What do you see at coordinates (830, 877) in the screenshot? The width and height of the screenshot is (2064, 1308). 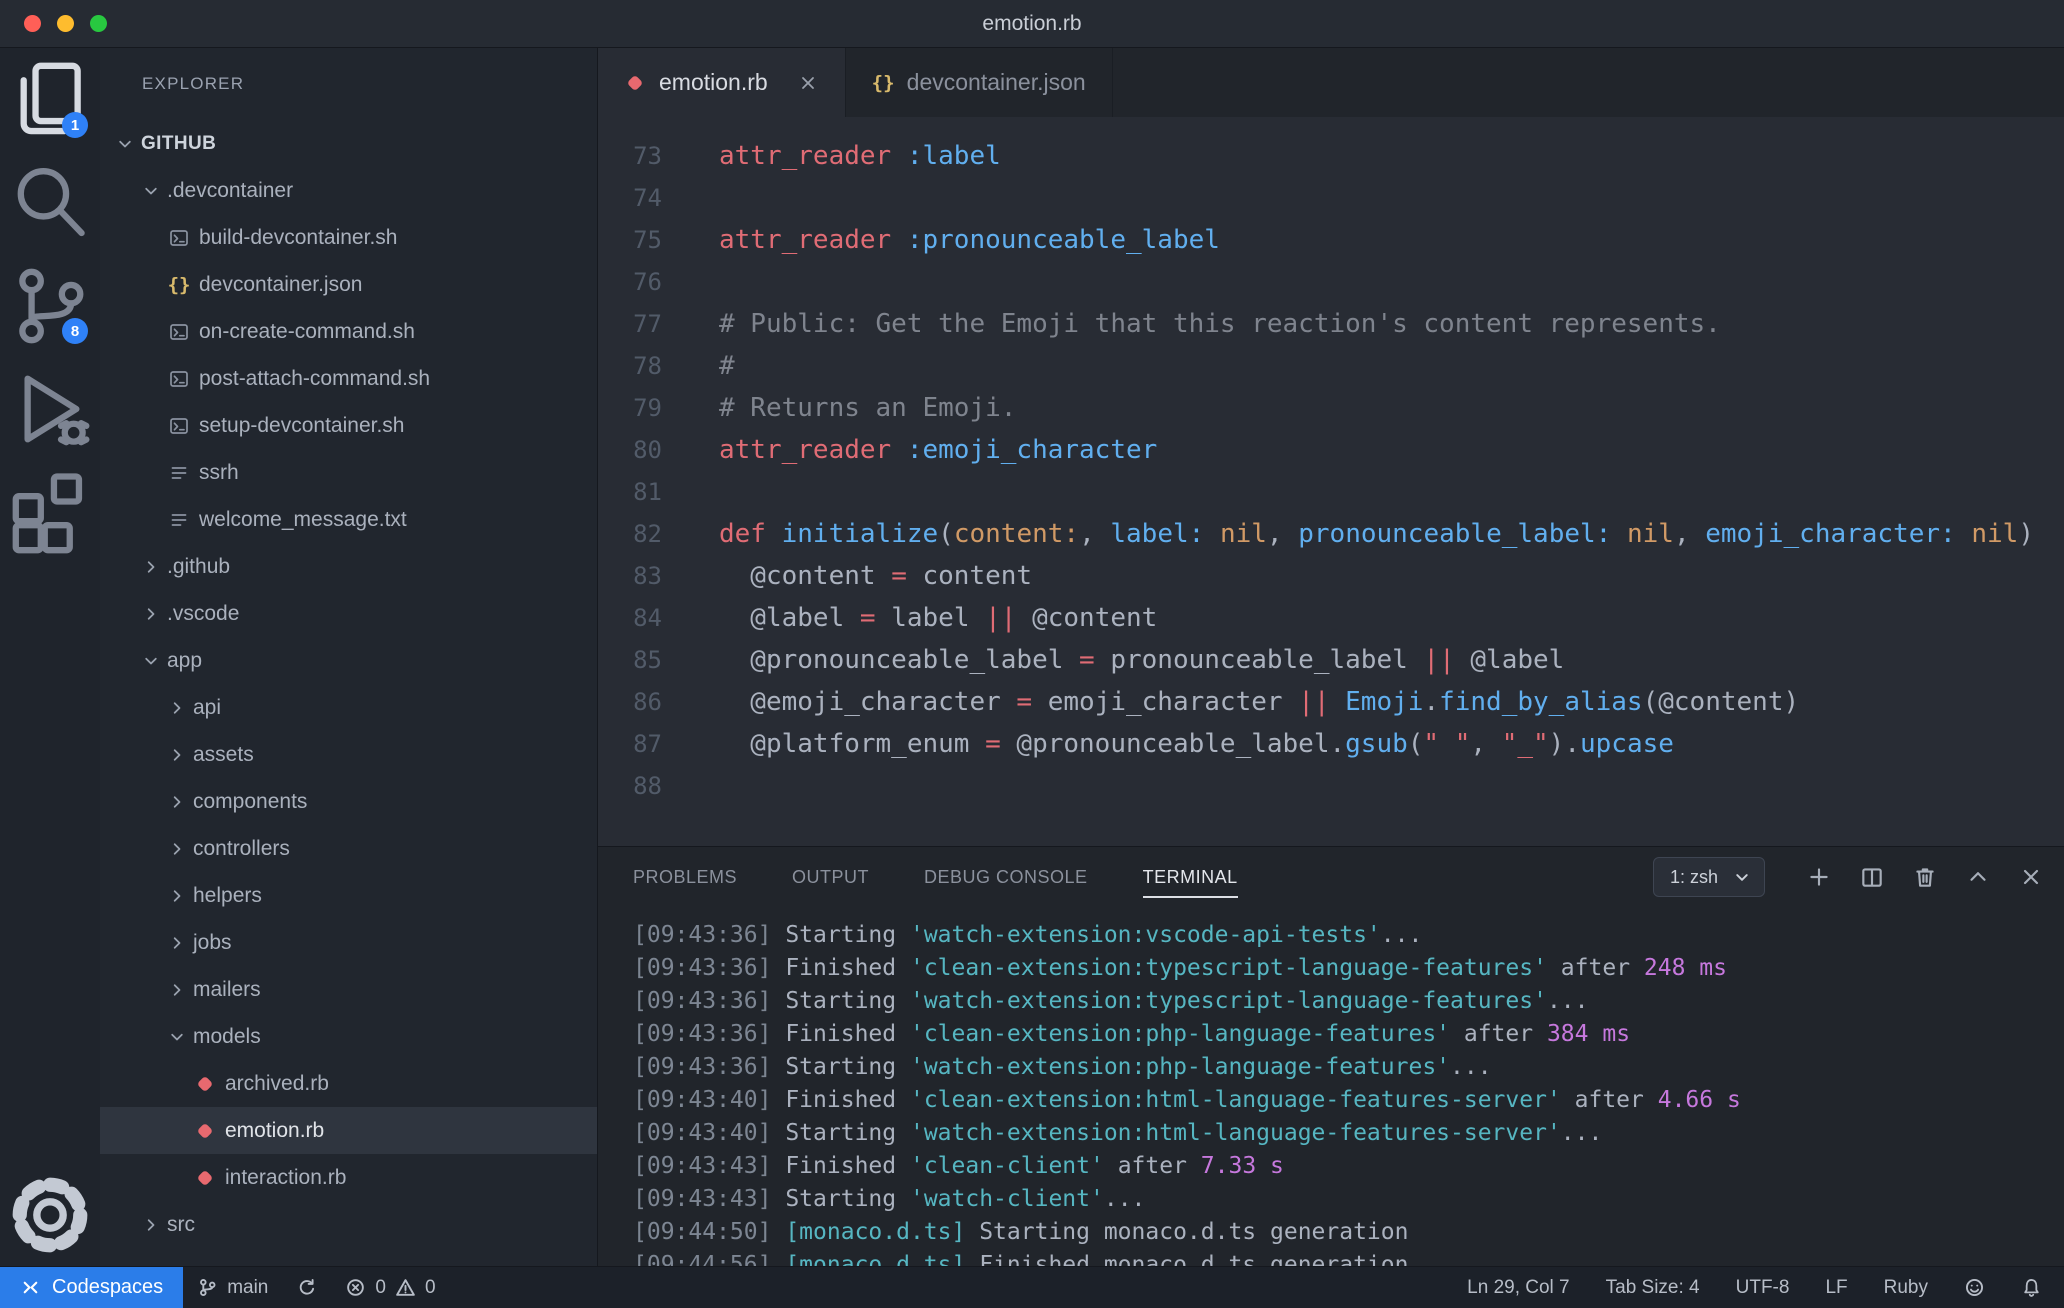 I see `panel-tab-output: OUTPUT` at bounding box center [830, 877].